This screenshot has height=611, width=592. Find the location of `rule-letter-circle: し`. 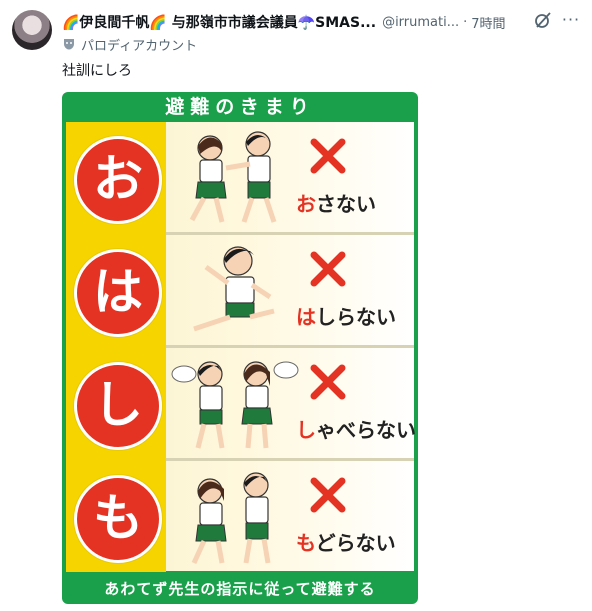

rule-letter-circle: し is located at coordinates (118, 406).